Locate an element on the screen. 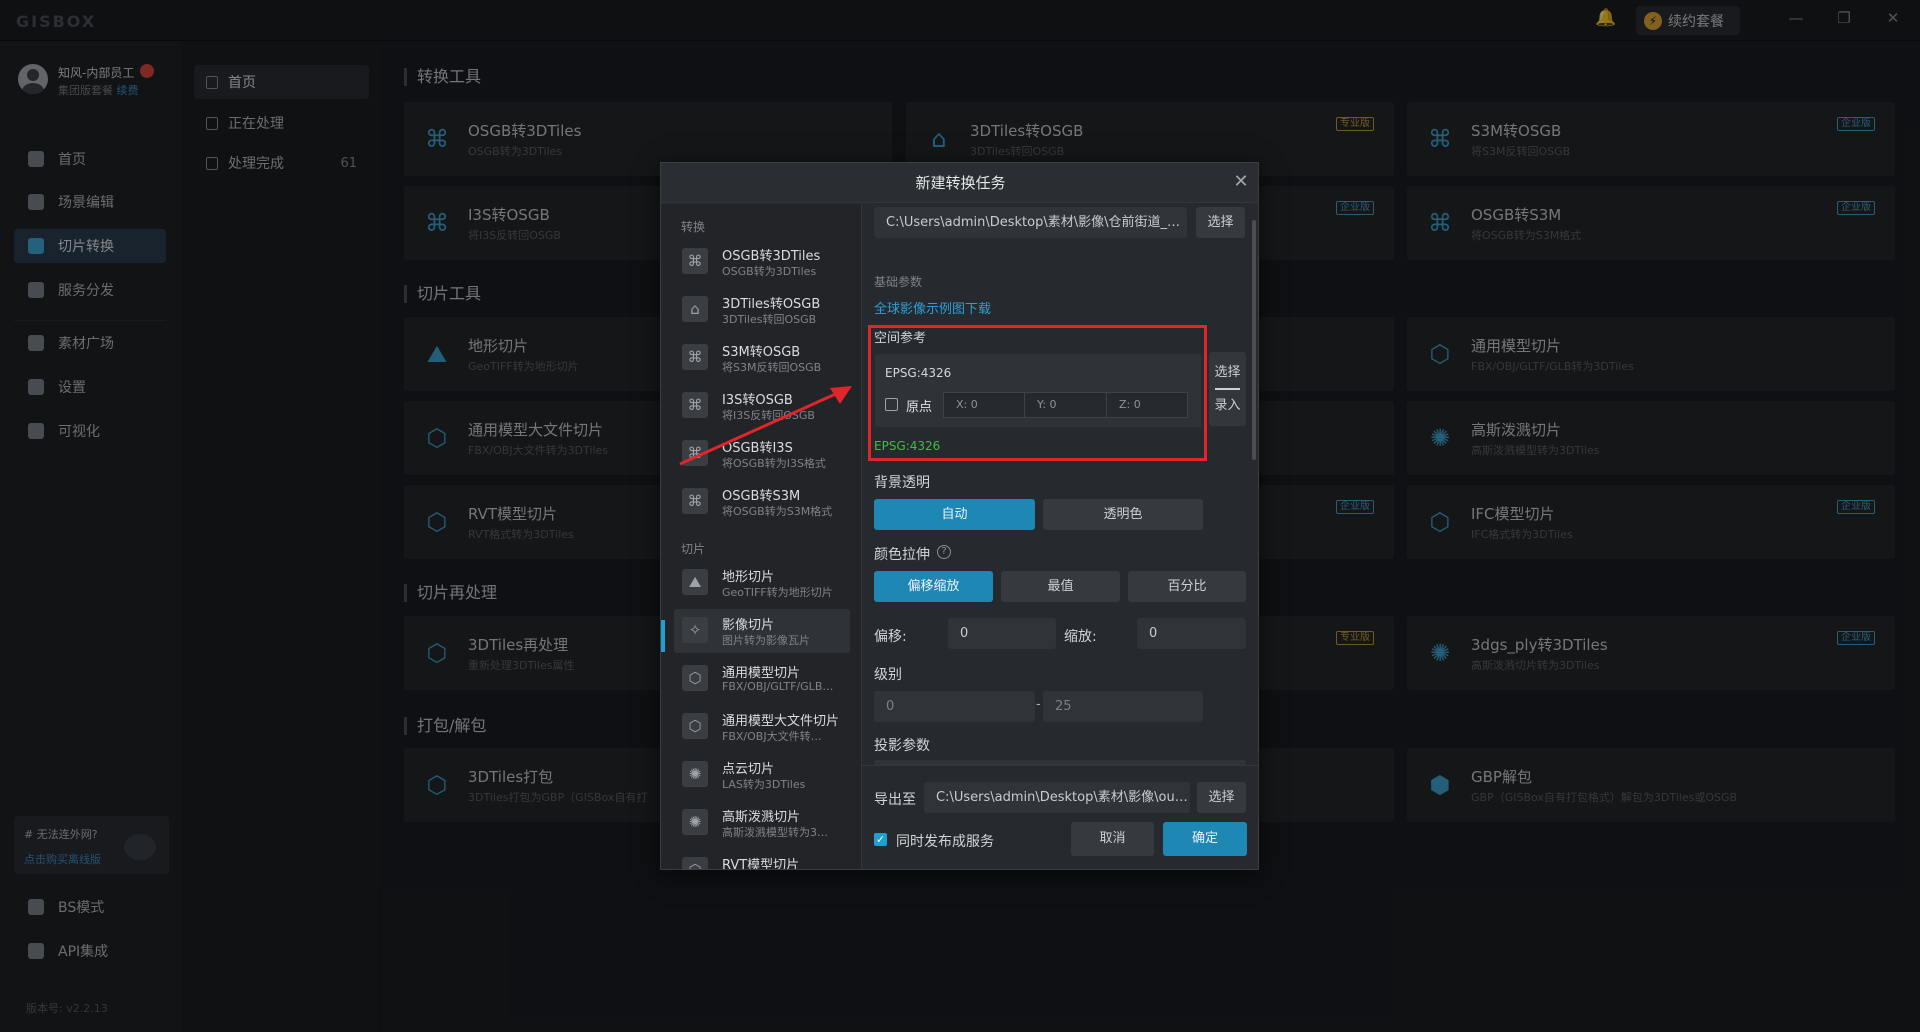 The image size is (1920, 1032). task-title: 地形切片 is located at coordinates (748, 577).